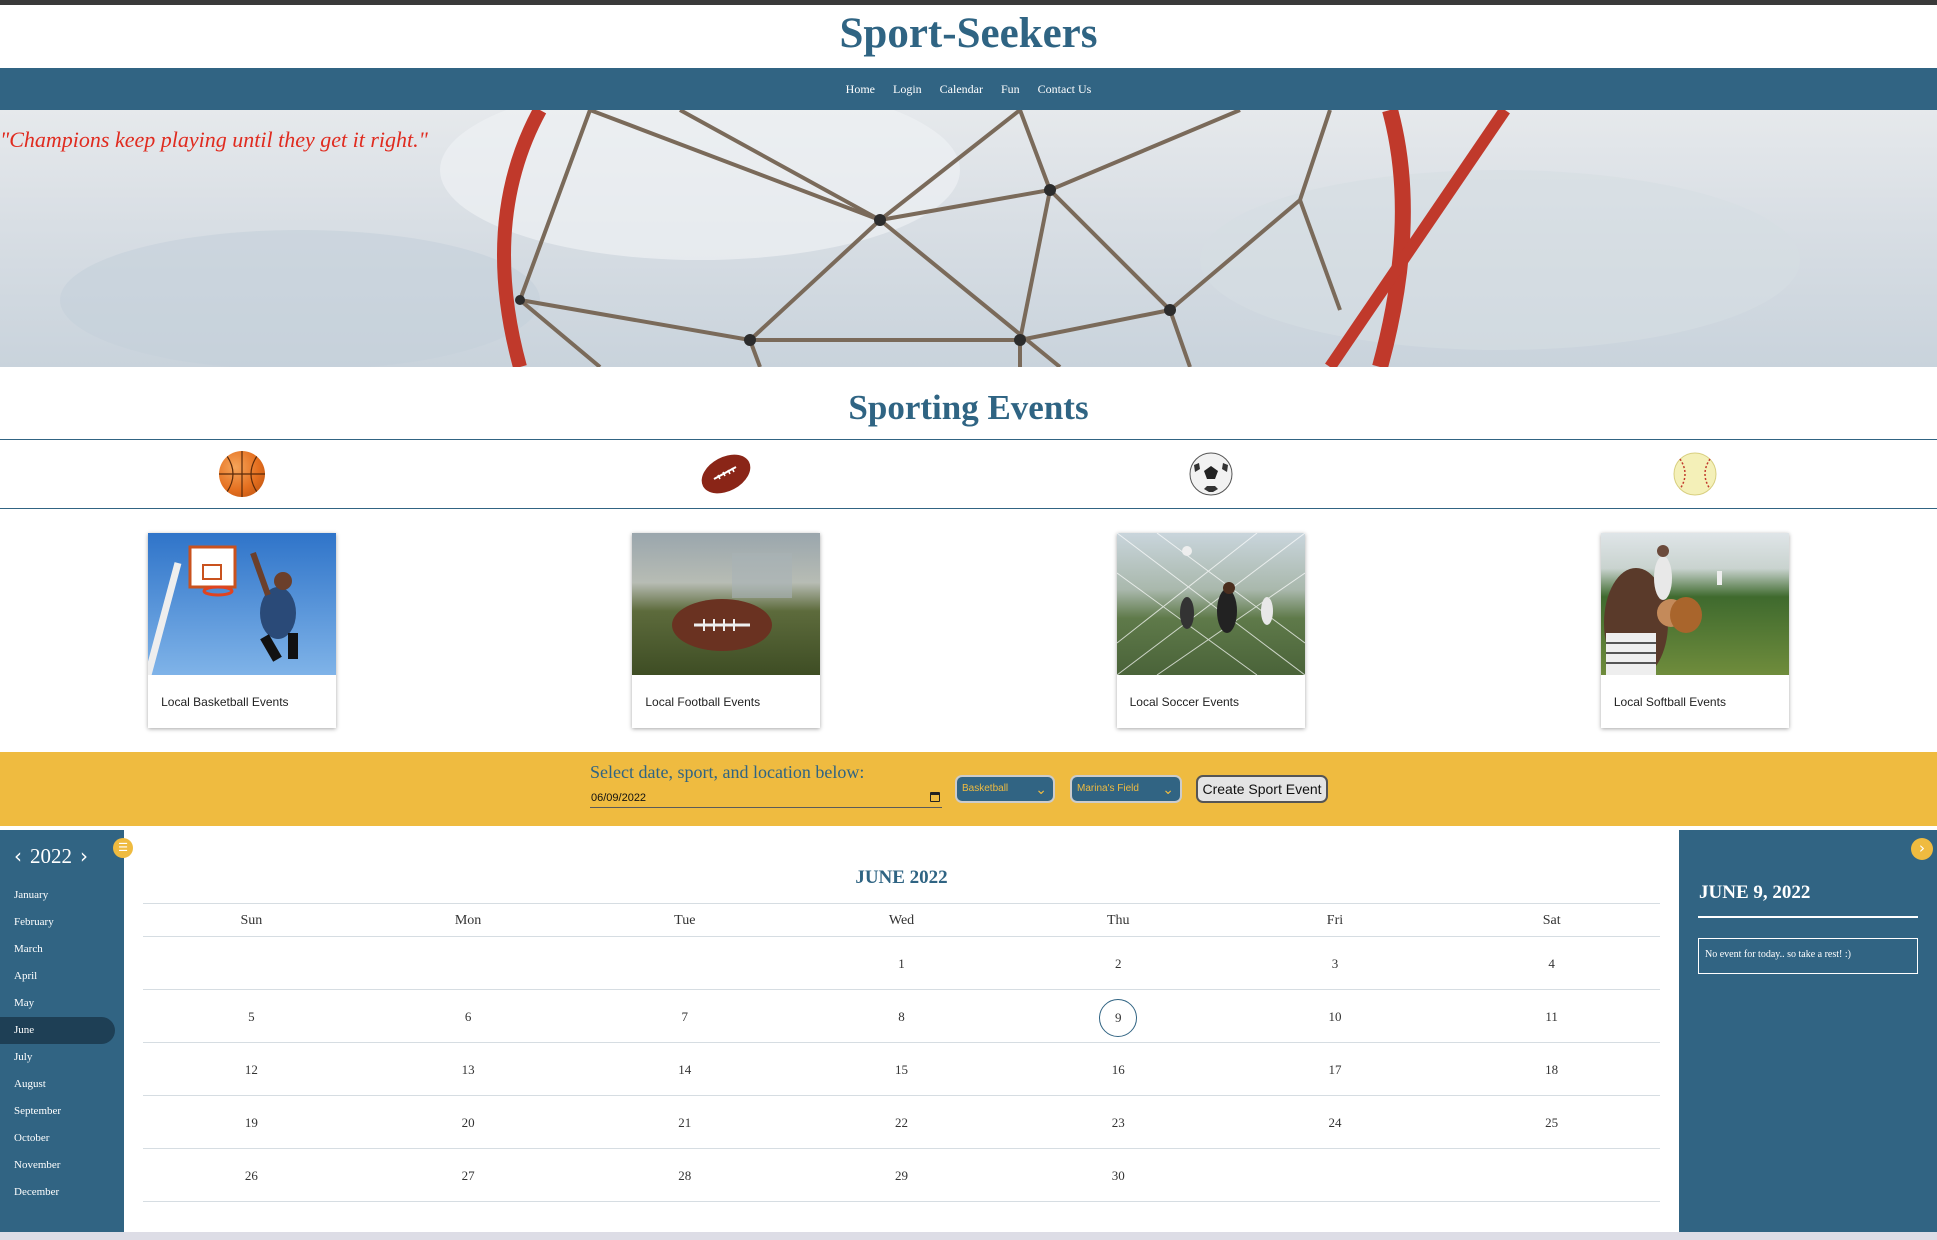 The height and width of the screenshot is (1240, 1937). I want to click on softball-icon, so click(1695, 474).